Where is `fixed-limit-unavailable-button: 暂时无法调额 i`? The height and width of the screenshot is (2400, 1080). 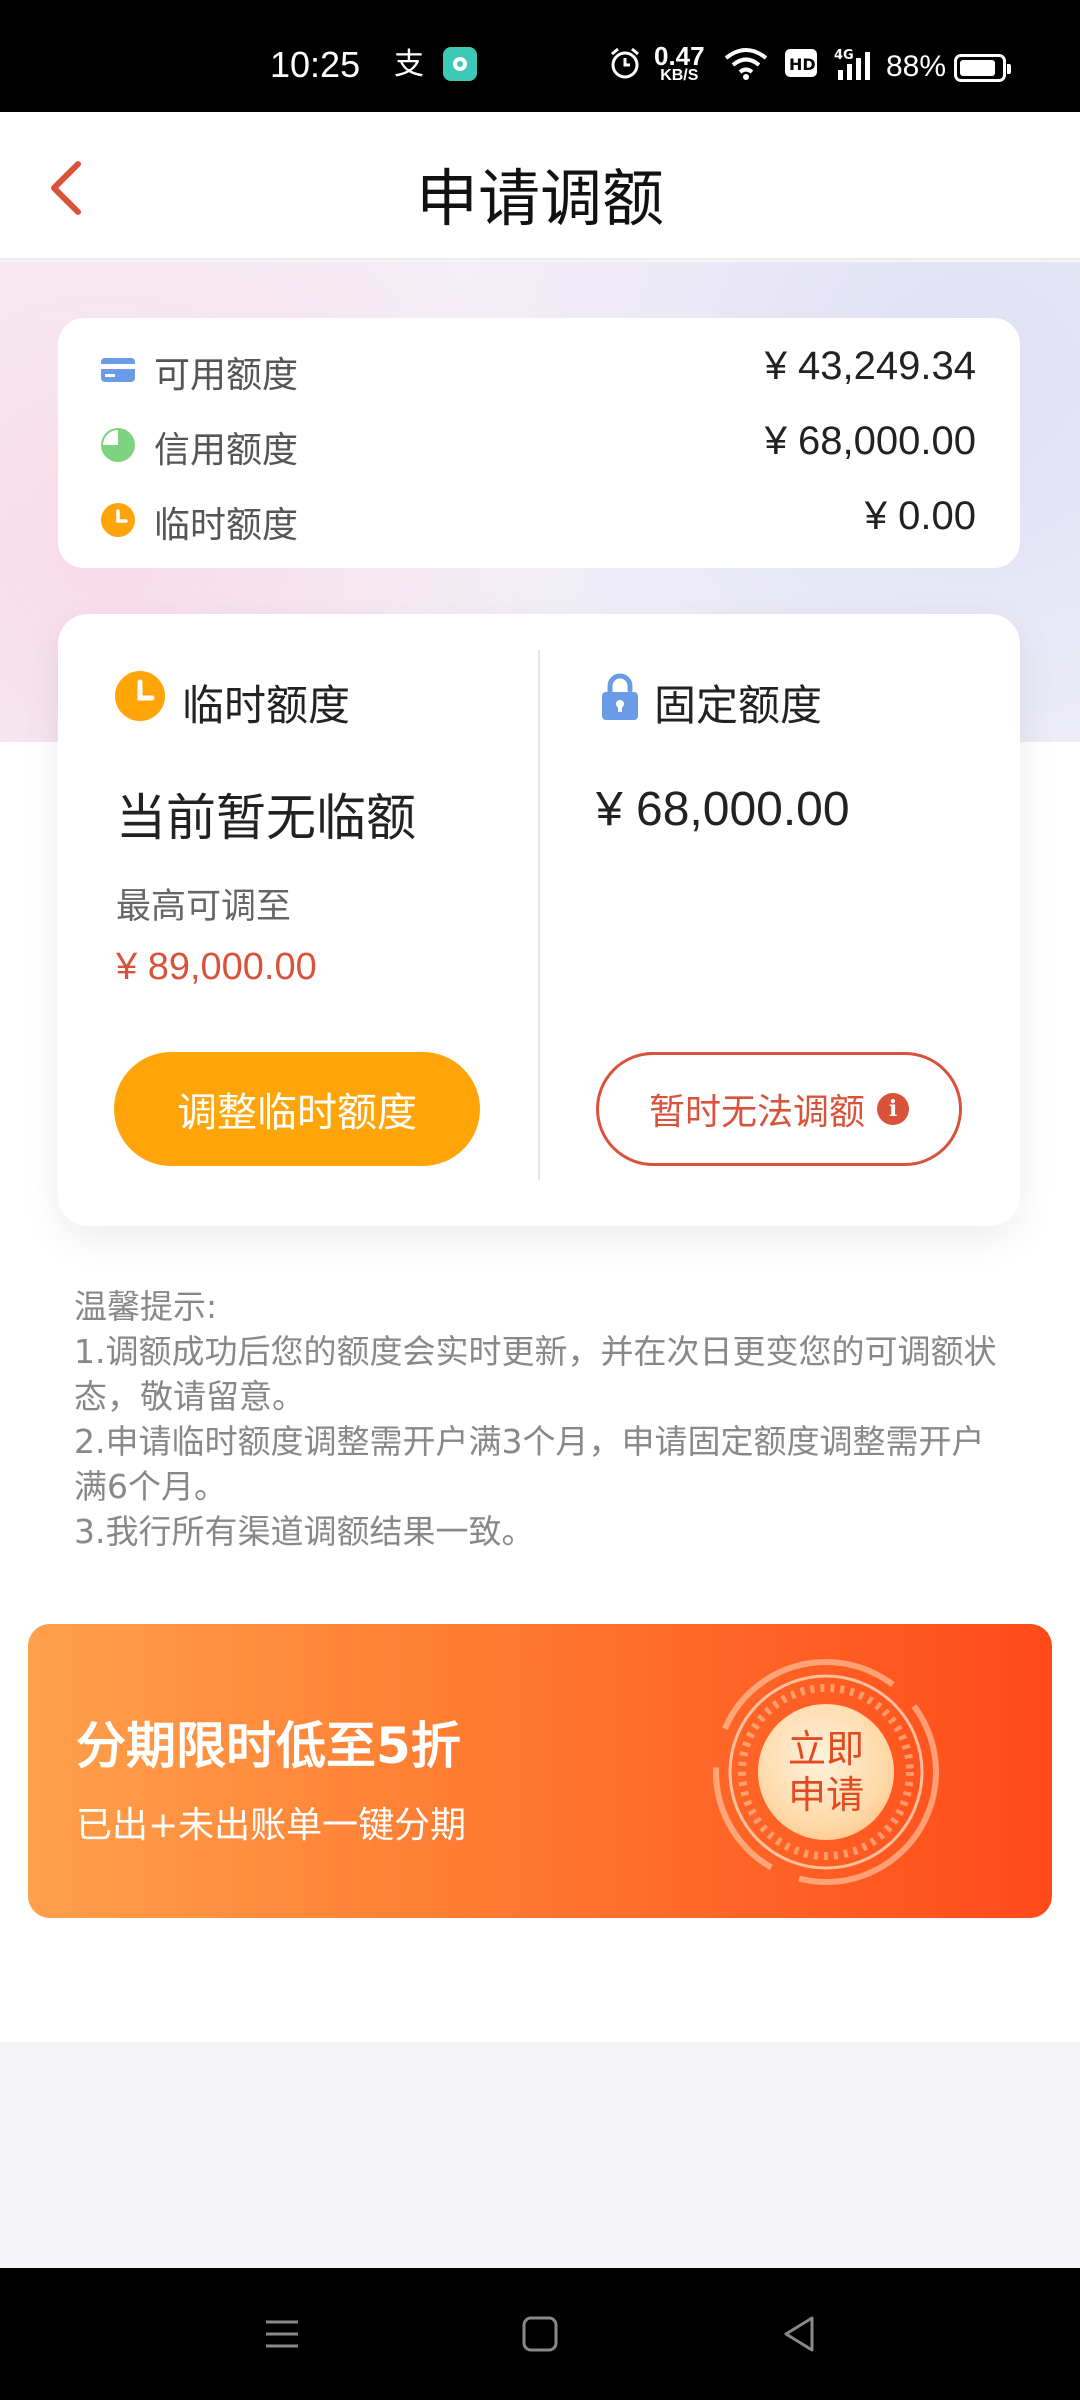 fixed-limit-unavailable-button: 暂时无法调额 i is located at coordinates (779, 1109).